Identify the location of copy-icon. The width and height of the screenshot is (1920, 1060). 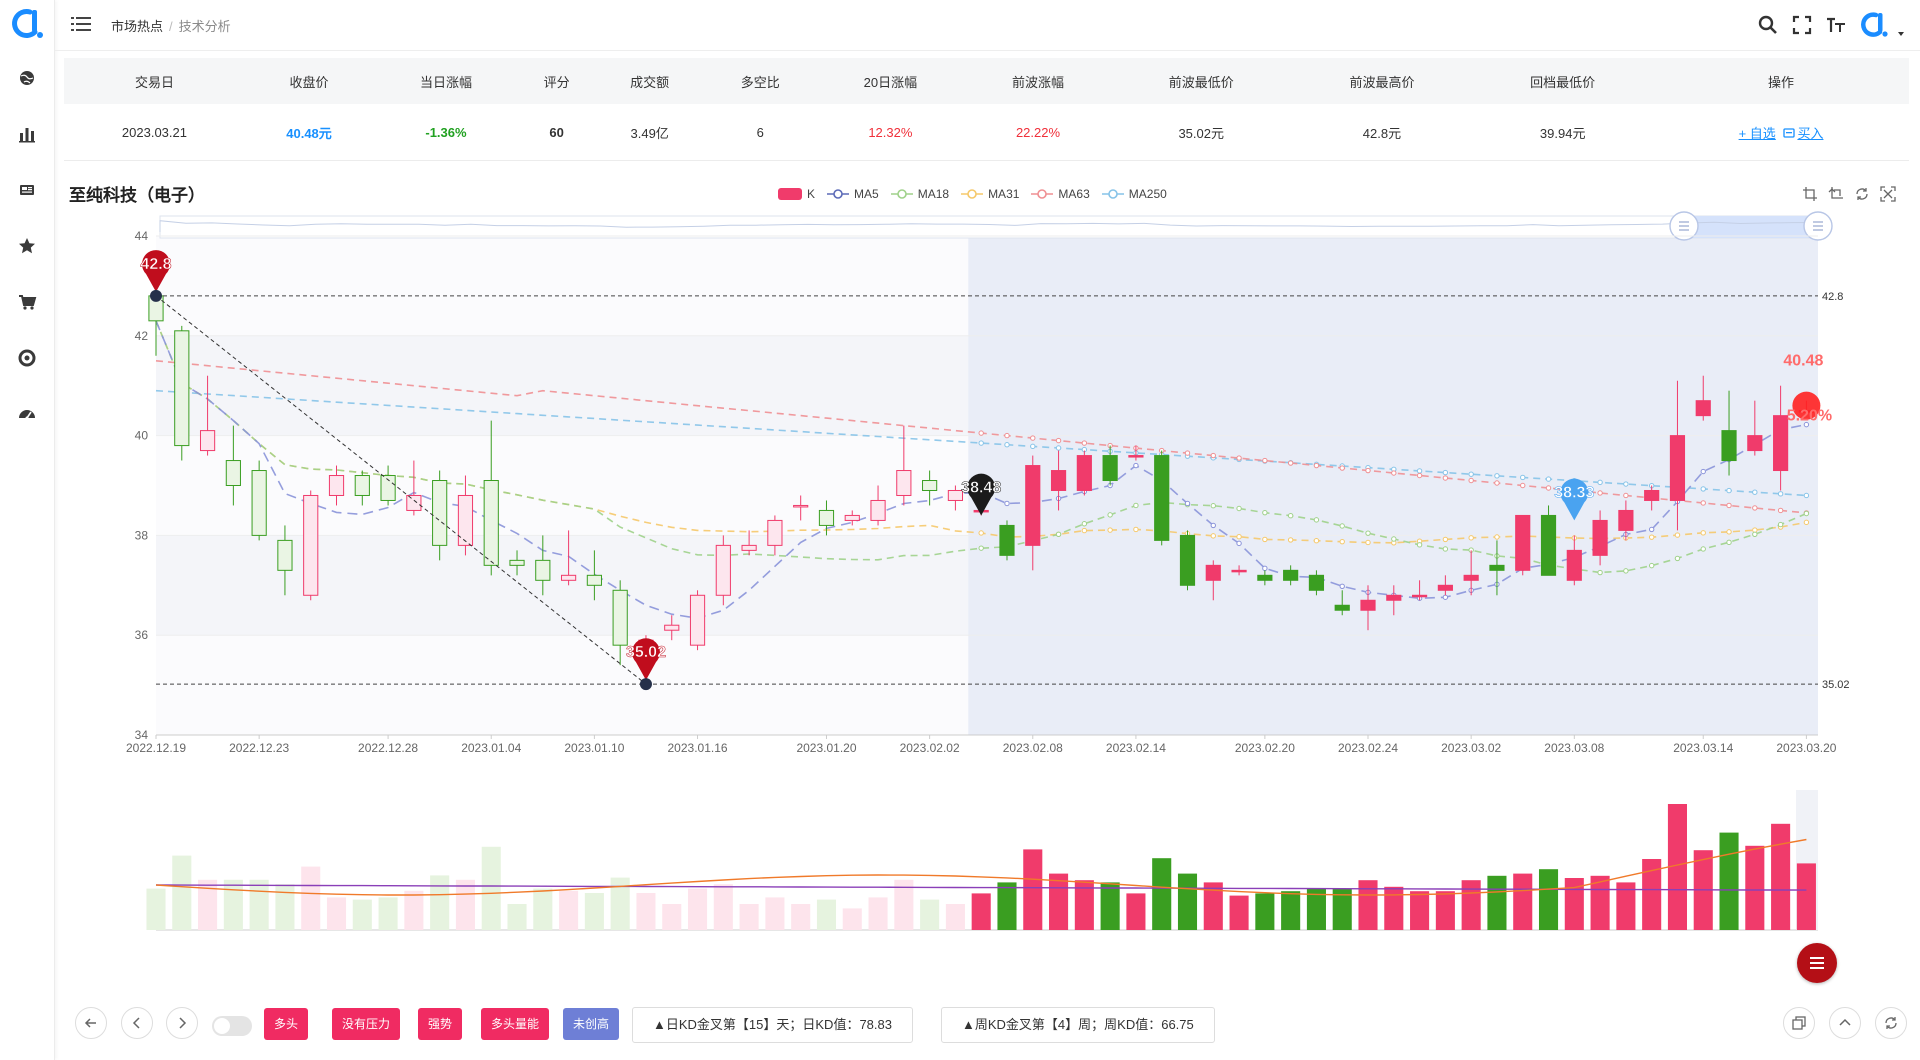
(1799, 1023).